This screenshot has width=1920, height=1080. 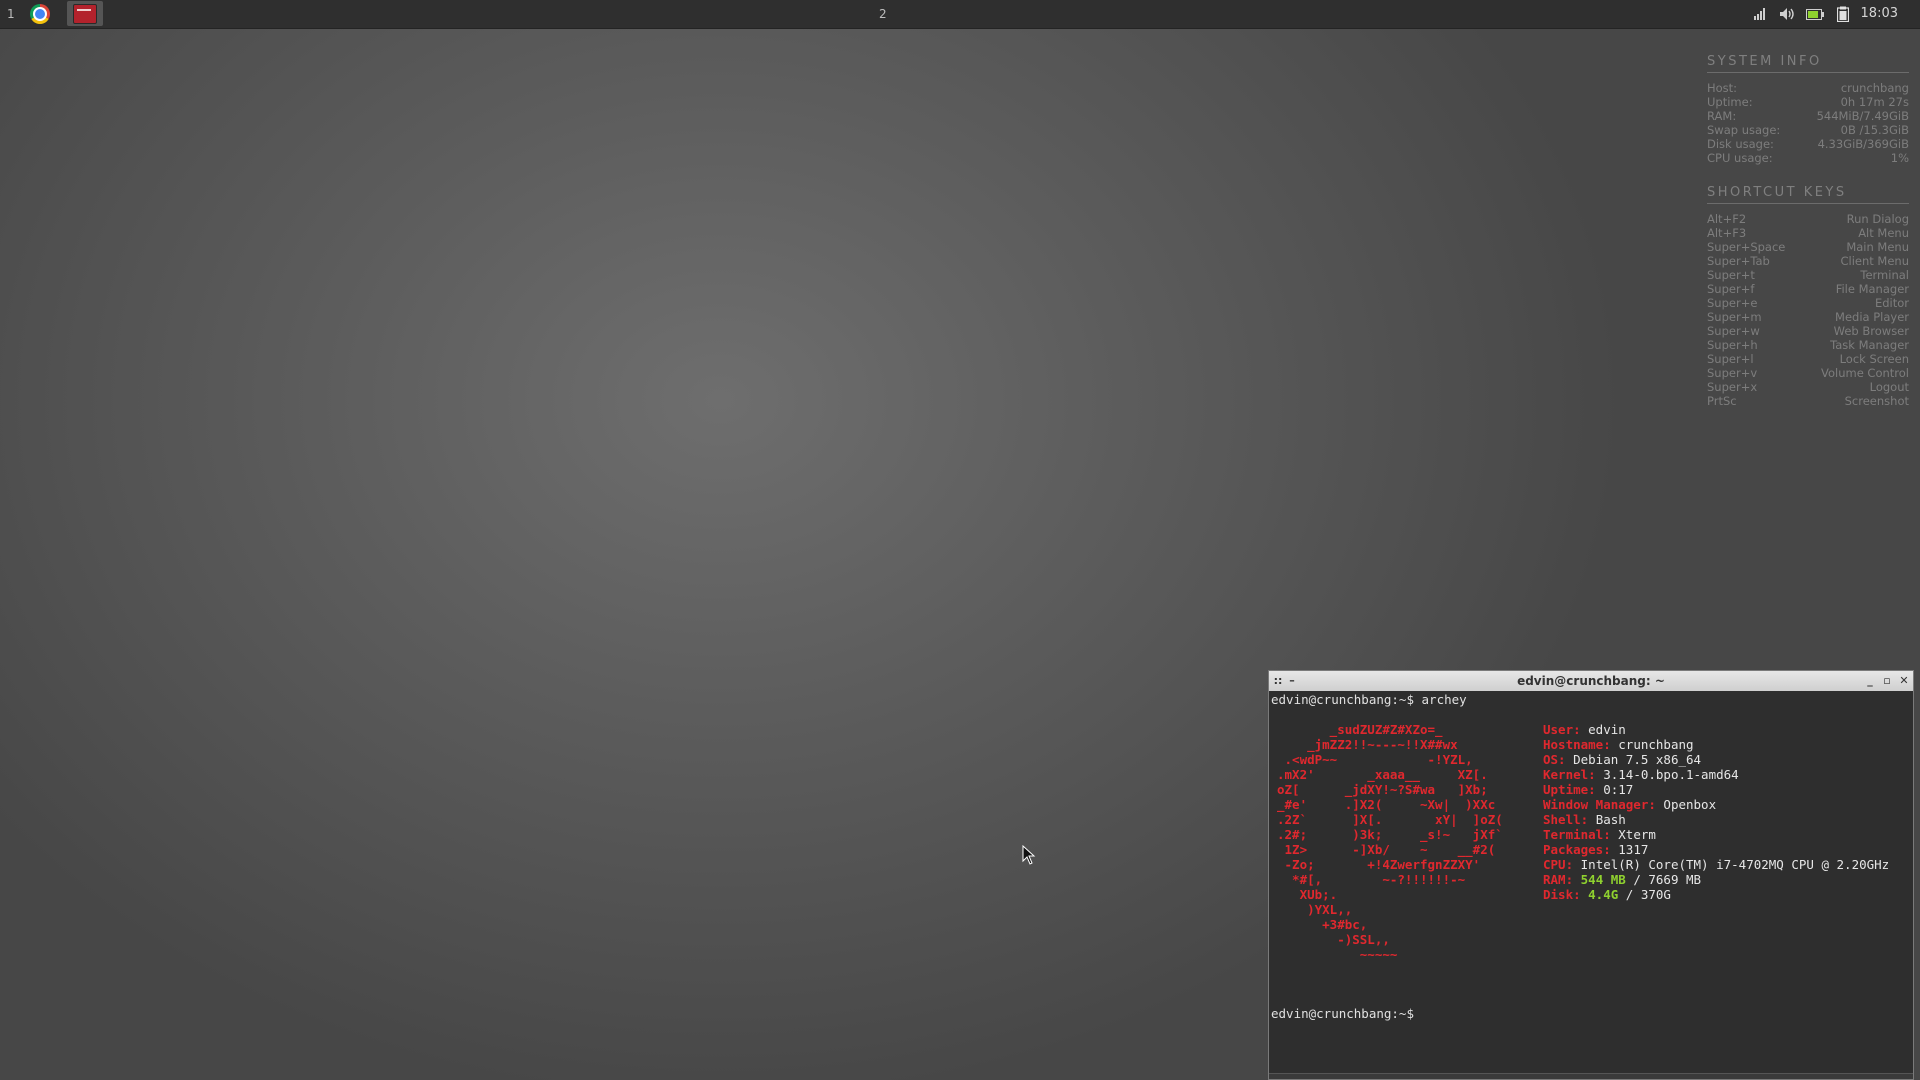 What do you see at coordinates (1787, 14) in the screenshot?
I see `volume-icon` at bounding box center [1787, 14].